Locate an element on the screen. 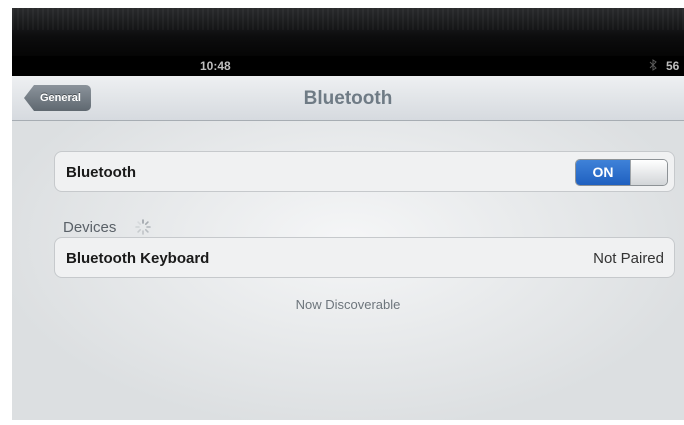 The image size is (684, 425). toggle-knob is located at coordinates (648, 172).